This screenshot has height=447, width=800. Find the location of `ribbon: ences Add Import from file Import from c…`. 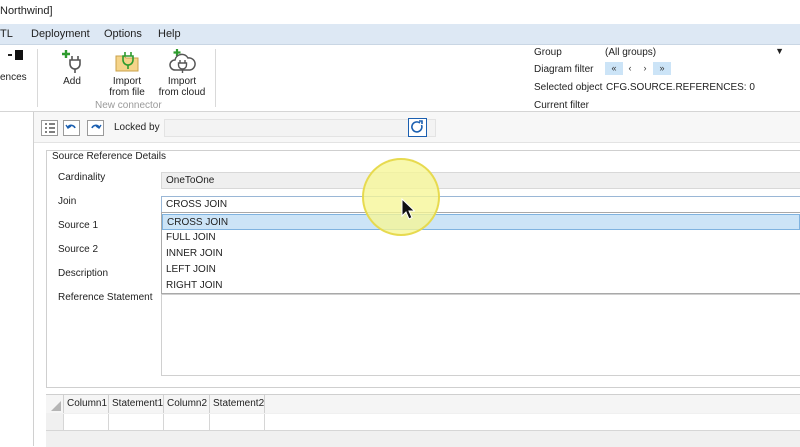

ribbon: ences Add Import from file Import from c… is located at coordinates (400, 78).